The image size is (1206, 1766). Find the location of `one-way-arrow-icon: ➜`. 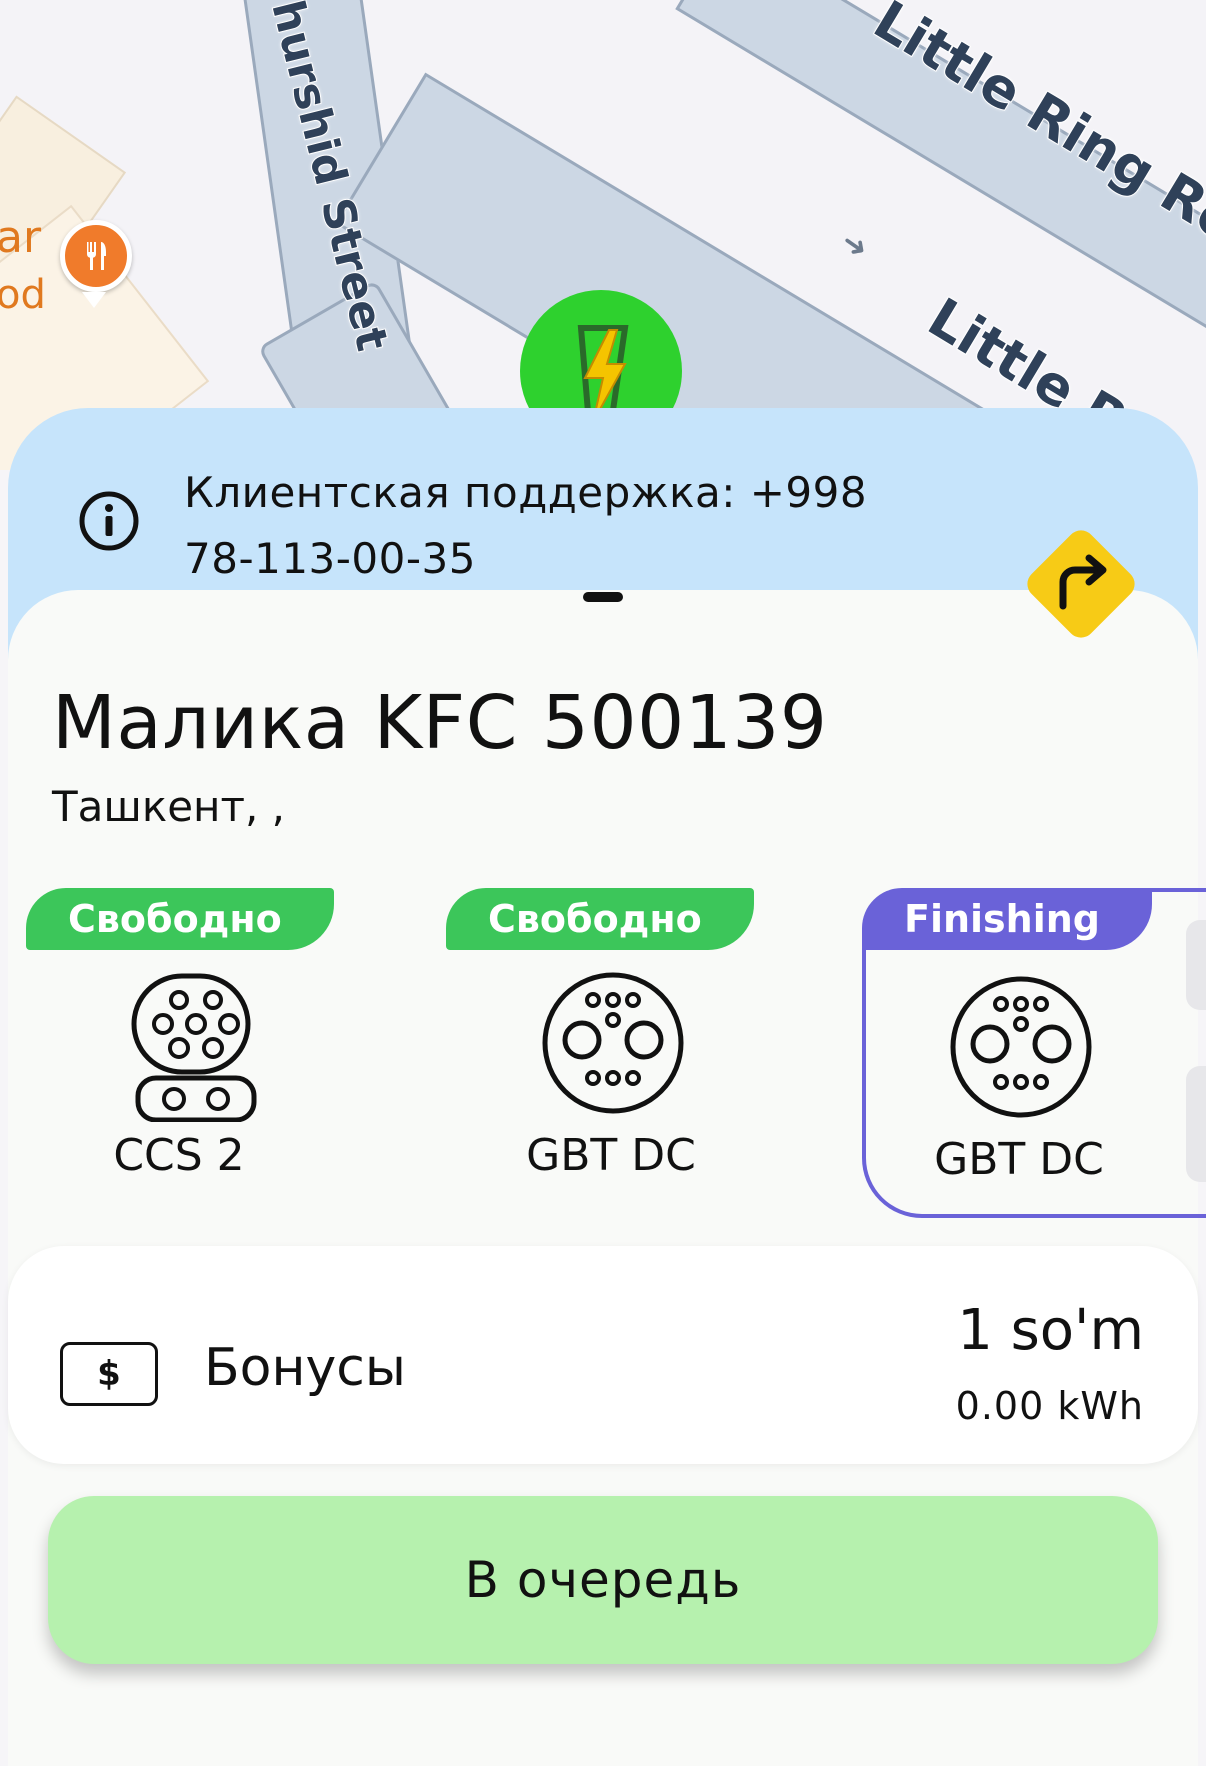

one-way-arrow-icon: ➜ is located at coordinates (854, 245).